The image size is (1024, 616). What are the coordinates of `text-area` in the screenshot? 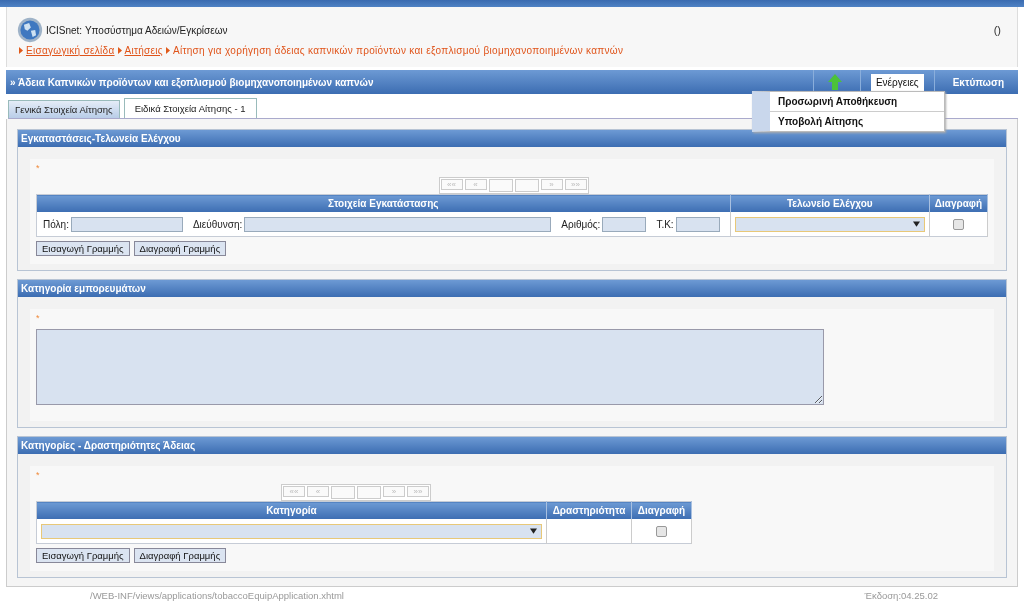 It's located at (430, 367).